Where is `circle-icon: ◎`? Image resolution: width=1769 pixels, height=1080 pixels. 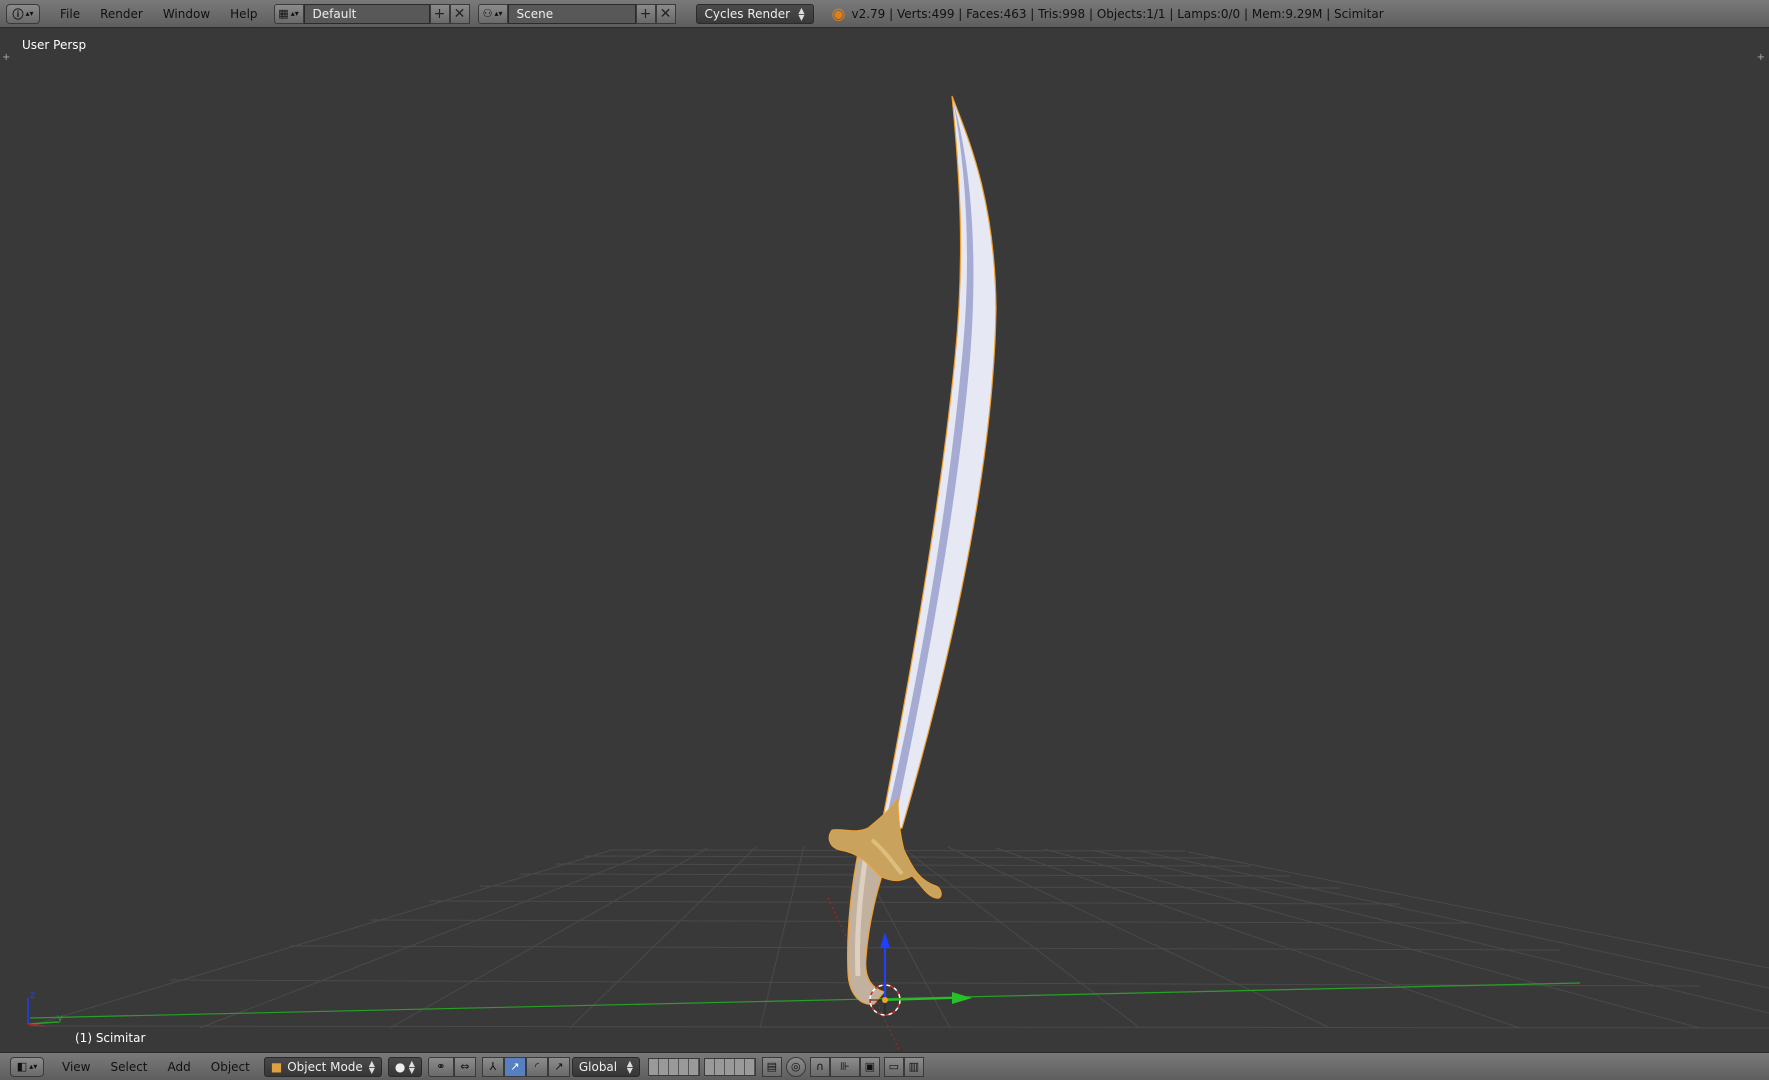 circle-icon: ◎ is located at coordinates (796, 1066).